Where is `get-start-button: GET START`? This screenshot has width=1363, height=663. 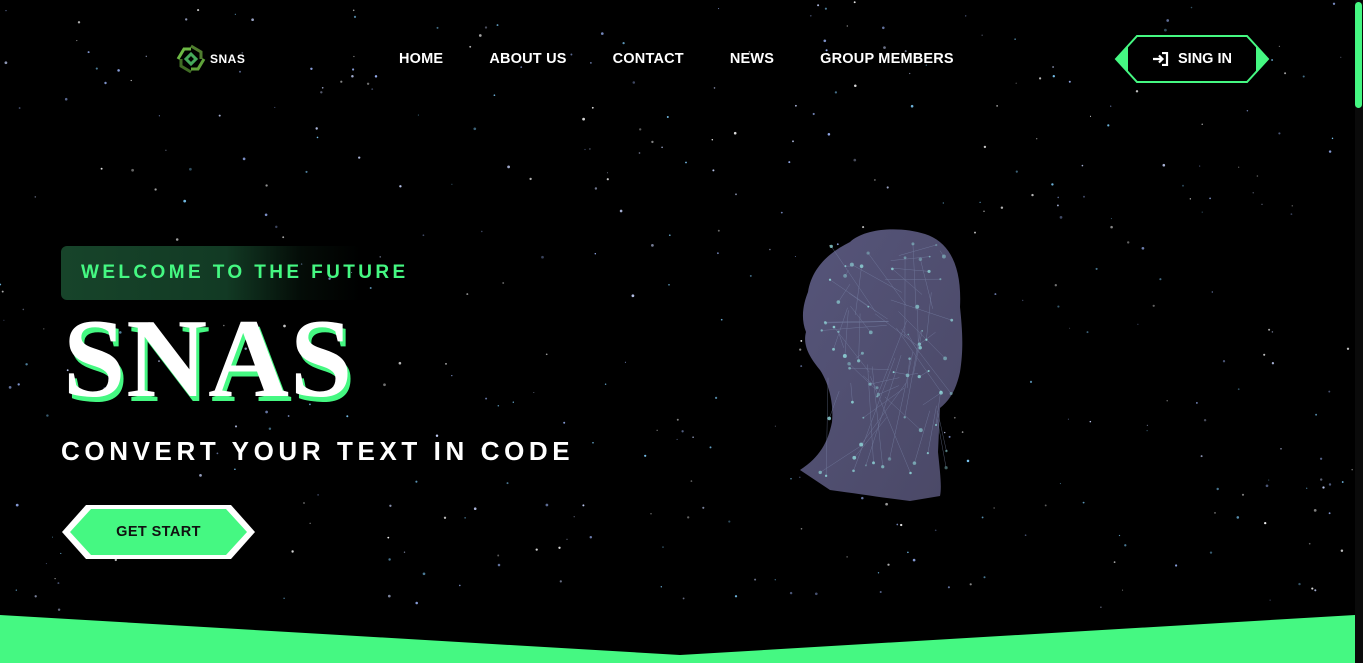
get-start-button: GET START is located at coordinates (158, 532).